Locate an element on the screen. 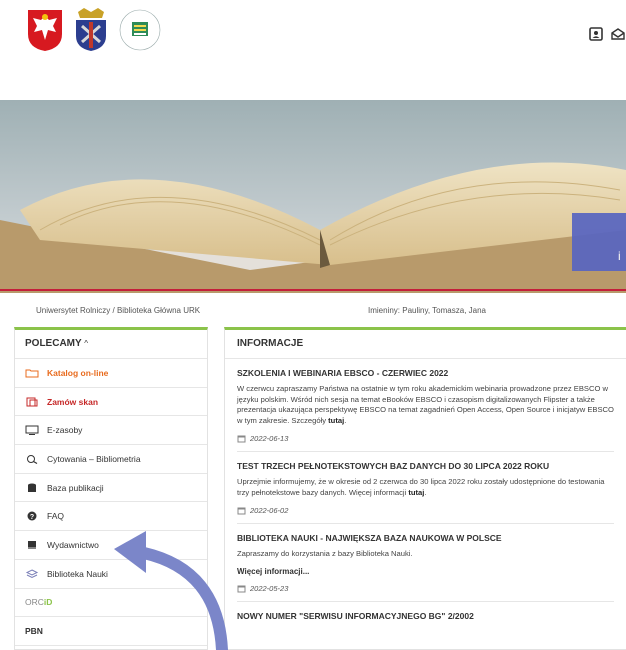  orcid-logo-text: ORC is located at coordinates (34, 602).